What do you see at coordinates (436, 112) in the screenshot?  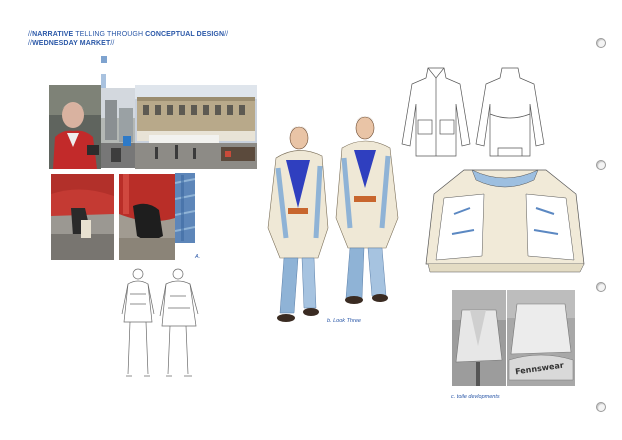 I see `flat-drawing-jacket-front` at bounding box center [436, 112].